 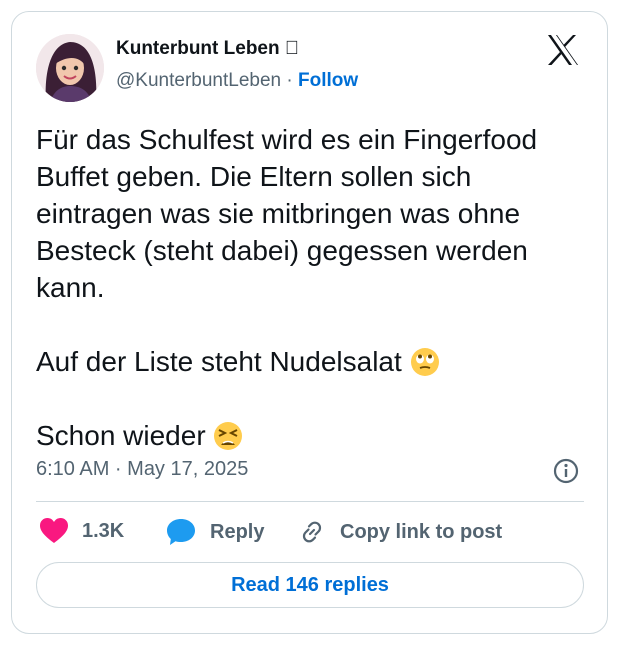 I want to click on author-handle-row: @KunterbuntLeben · Follow, so click(x=237, y=81).